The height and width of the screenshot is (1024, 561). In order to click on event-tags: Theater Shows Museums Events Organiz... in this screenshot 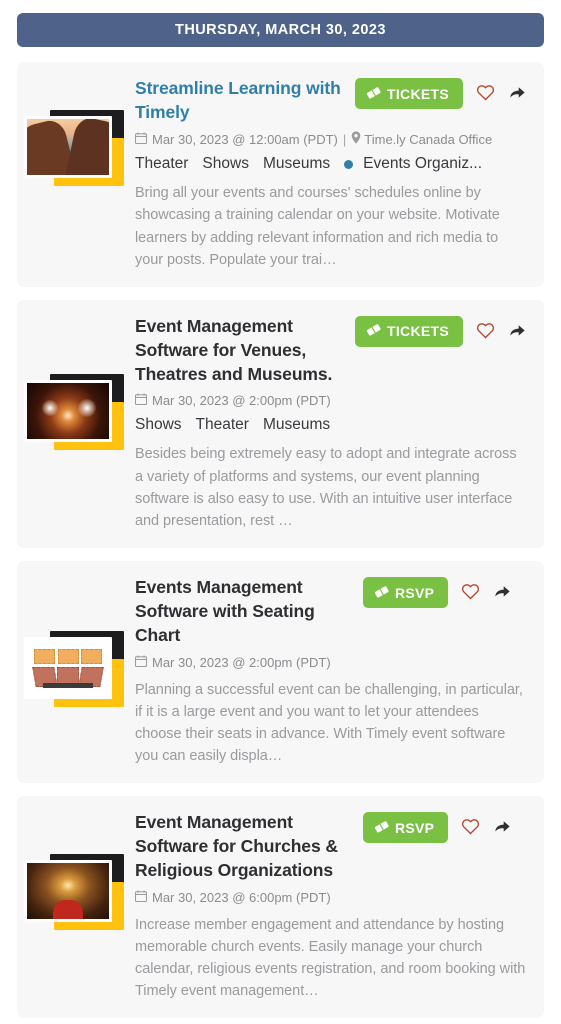, I will do `click(331, 164)`.